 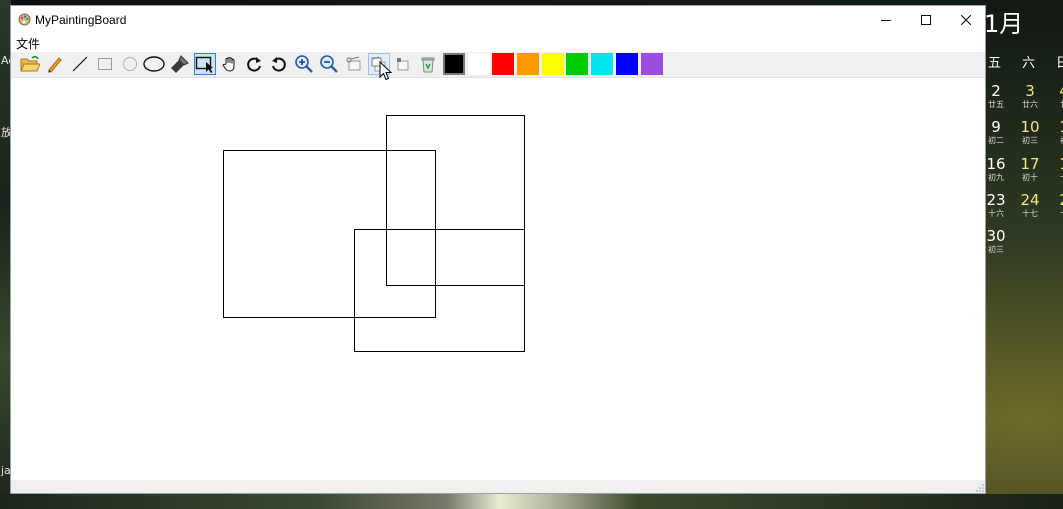 I want to click on minimize-icon, so click(x=886, y=20).